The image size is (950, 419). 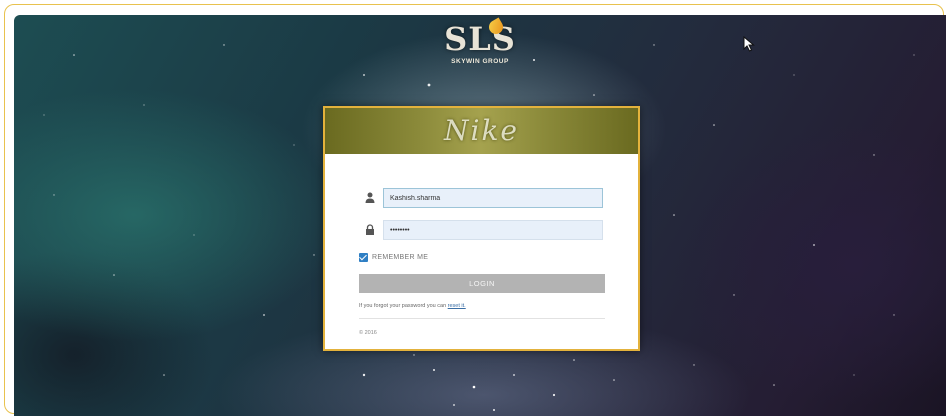 I want to click on logo-subtitle: SKYWIN GROUP, so click(x=480, y=61).